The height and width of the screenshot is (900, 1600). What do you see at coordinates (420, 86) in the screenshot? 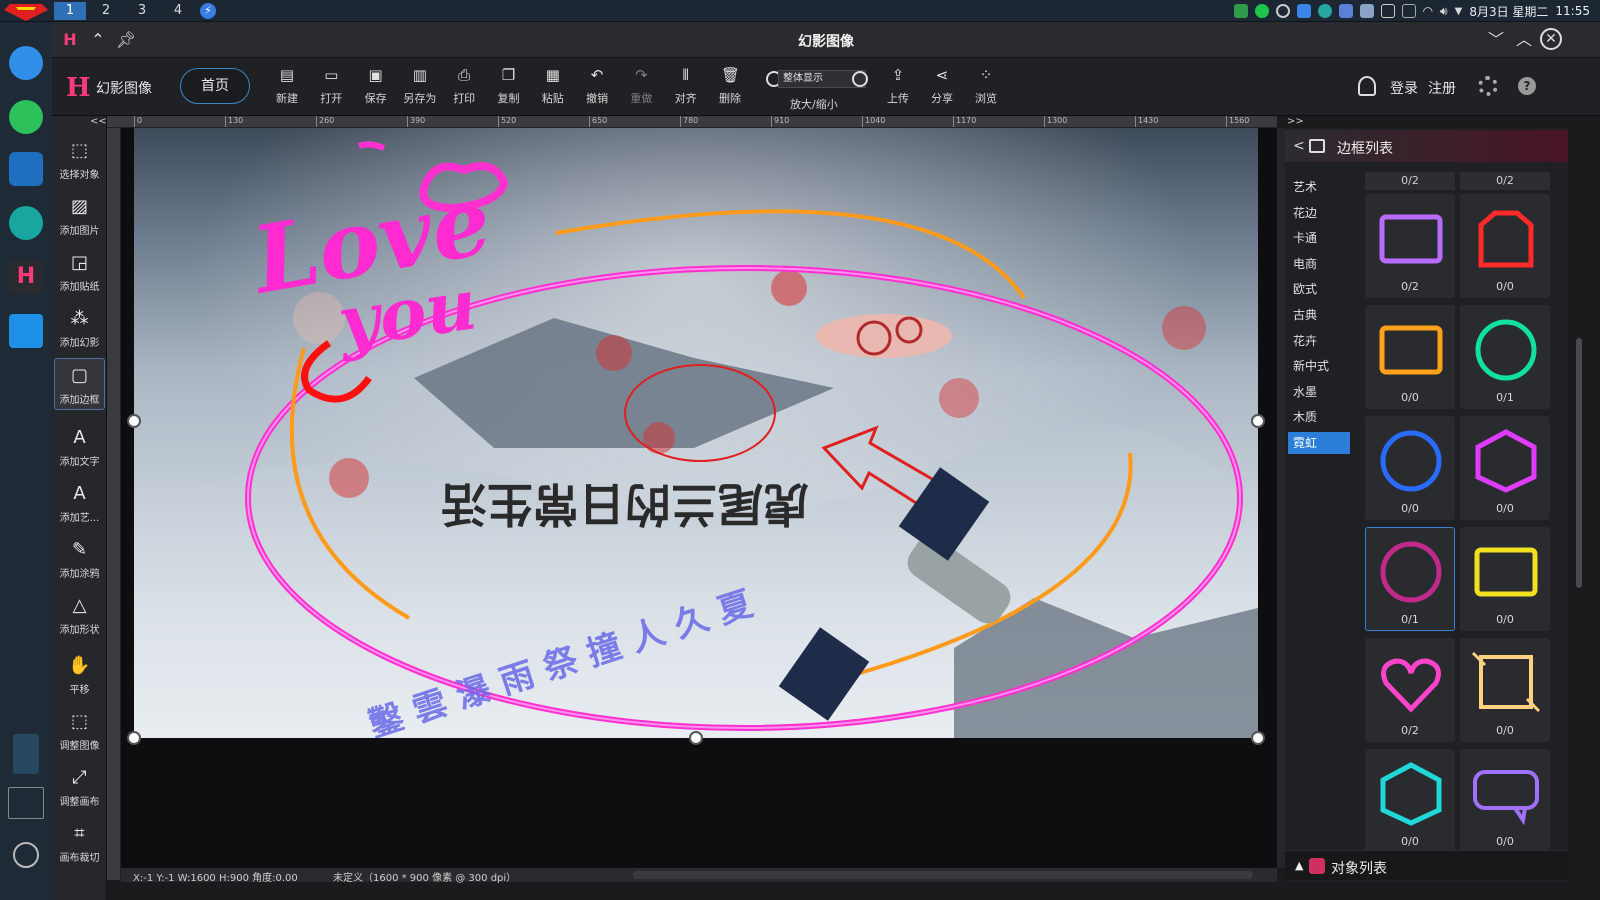
I see `toolbar-button: ▥ 另存为` at bounding box center [420, 86].